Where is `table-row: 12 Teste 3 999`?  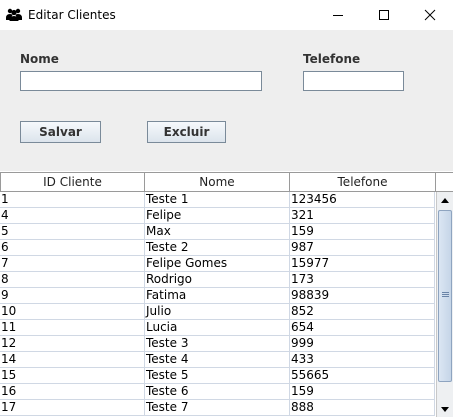 table-row: 12 Teste 3 999 is located at coordinates (217, 344).